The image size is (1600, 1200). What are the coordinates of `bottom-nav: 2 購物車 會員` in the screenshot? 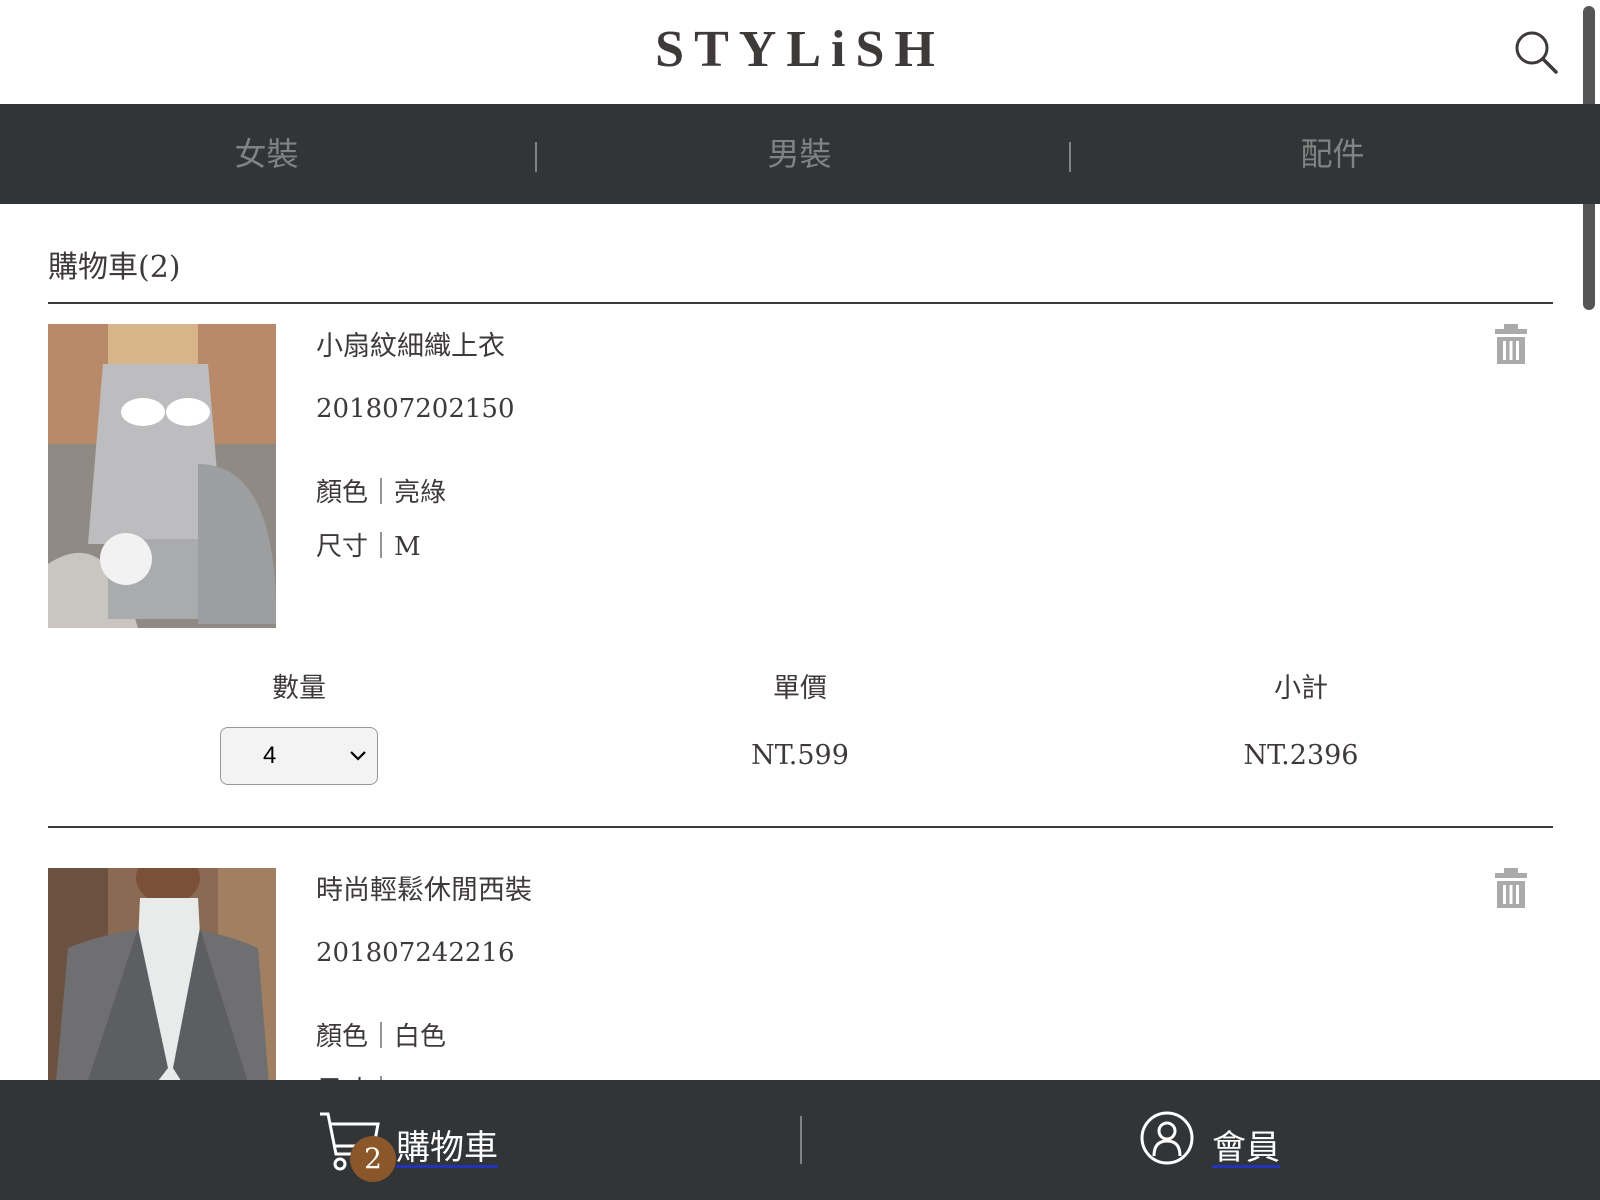 It's located at (800, 1140).